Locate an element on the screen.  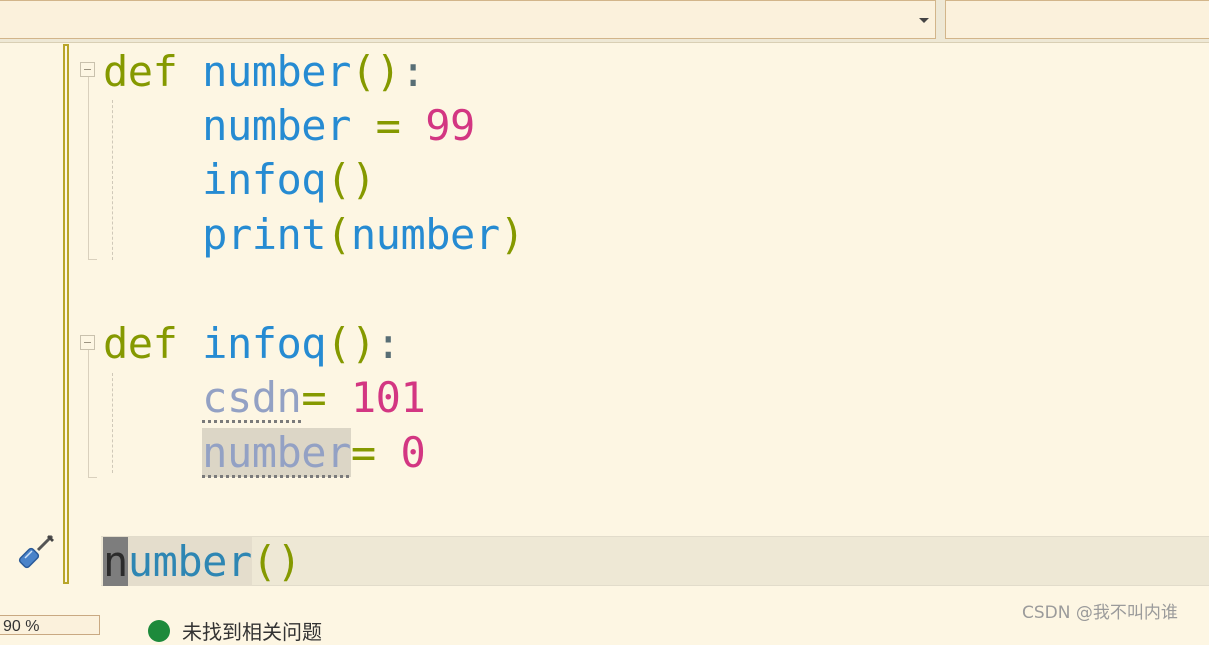
type-members-dropdown is located at coordinates (468, 19).